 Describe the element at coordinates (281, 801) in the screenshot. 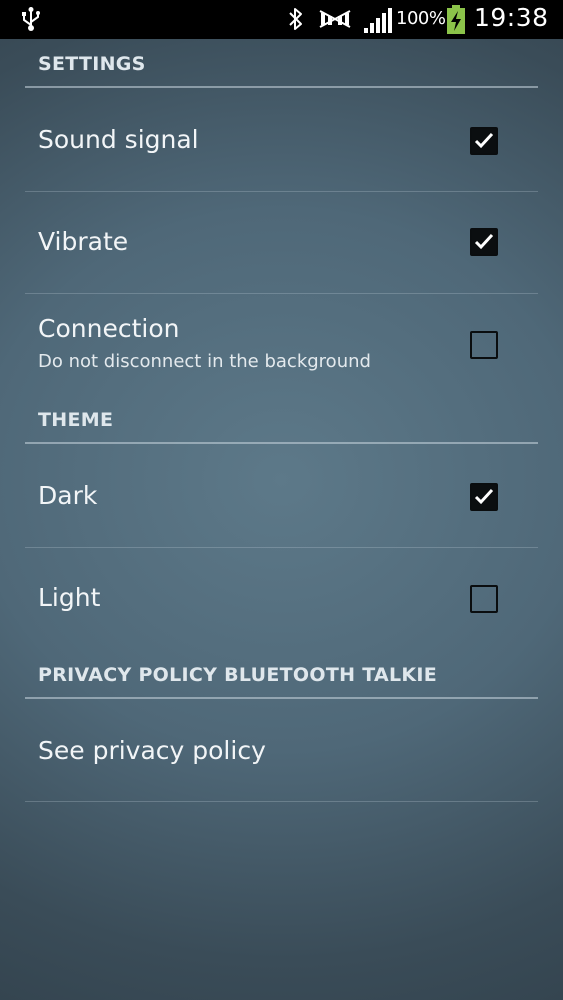

I see `row-divider` at that location.